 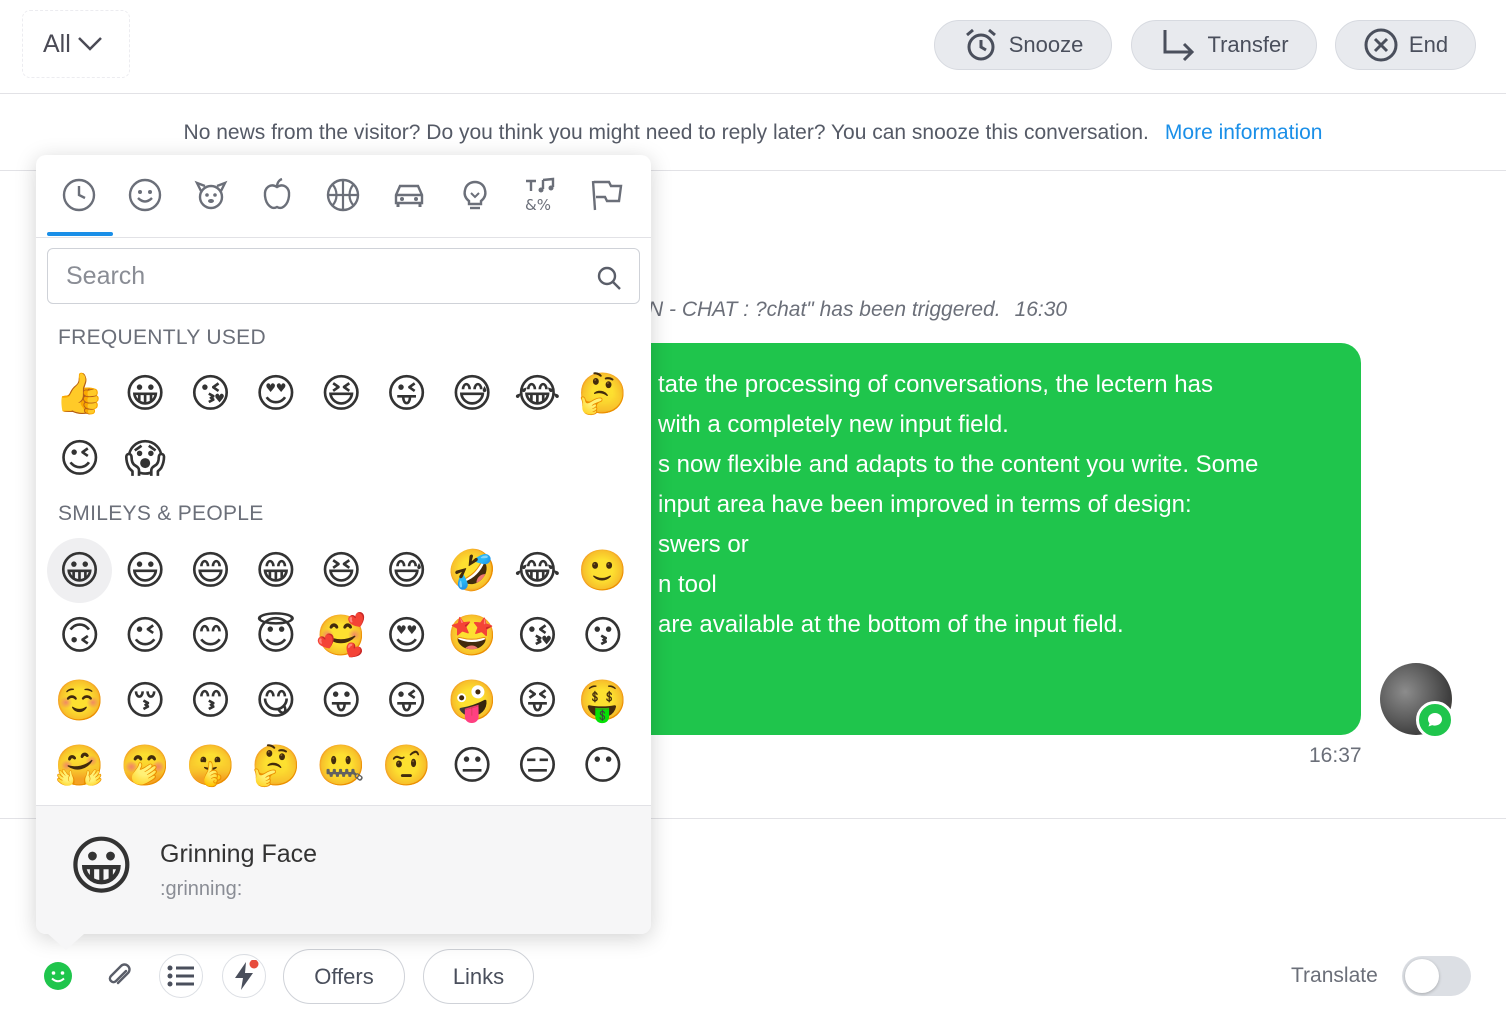 I want to click on category-symbols: &%, so click(x=541, y=195).